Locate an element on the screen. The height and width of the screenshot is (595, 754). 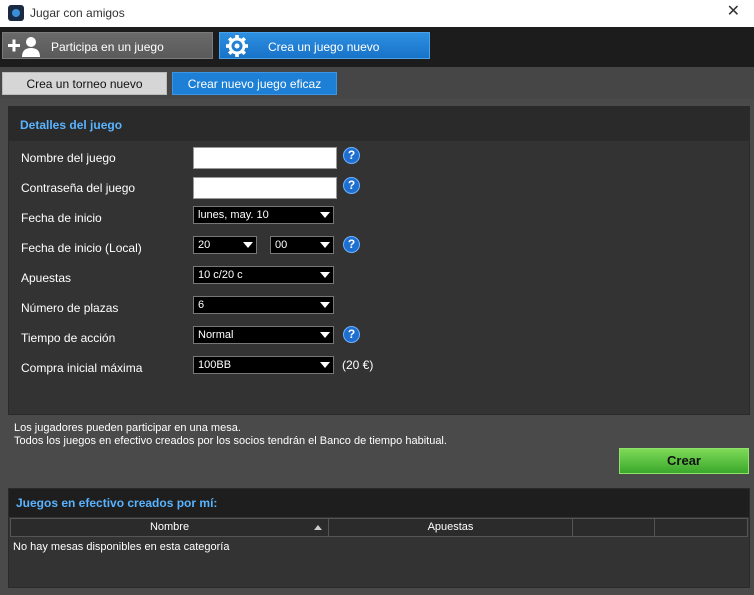
seats-select: 6 is located at coordinates (263, 305).